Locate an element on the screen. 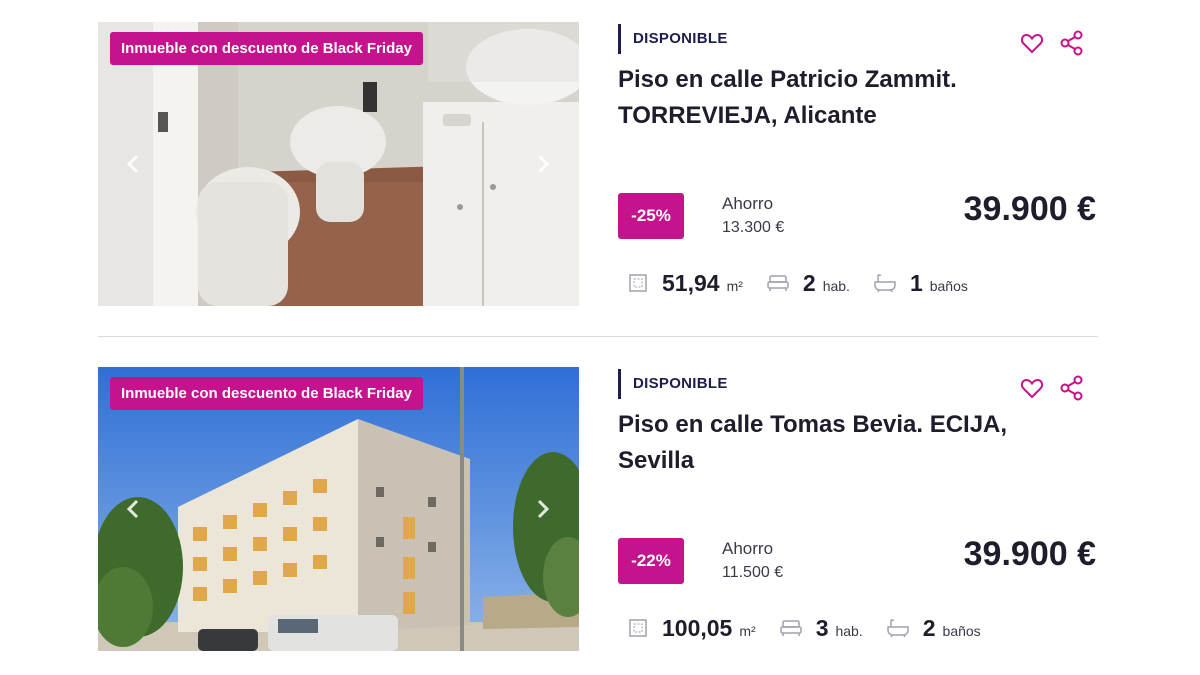 This screenshot has height=675, width=1200. rooms-feature: 3 hab. is located at coordinates (821, 628).